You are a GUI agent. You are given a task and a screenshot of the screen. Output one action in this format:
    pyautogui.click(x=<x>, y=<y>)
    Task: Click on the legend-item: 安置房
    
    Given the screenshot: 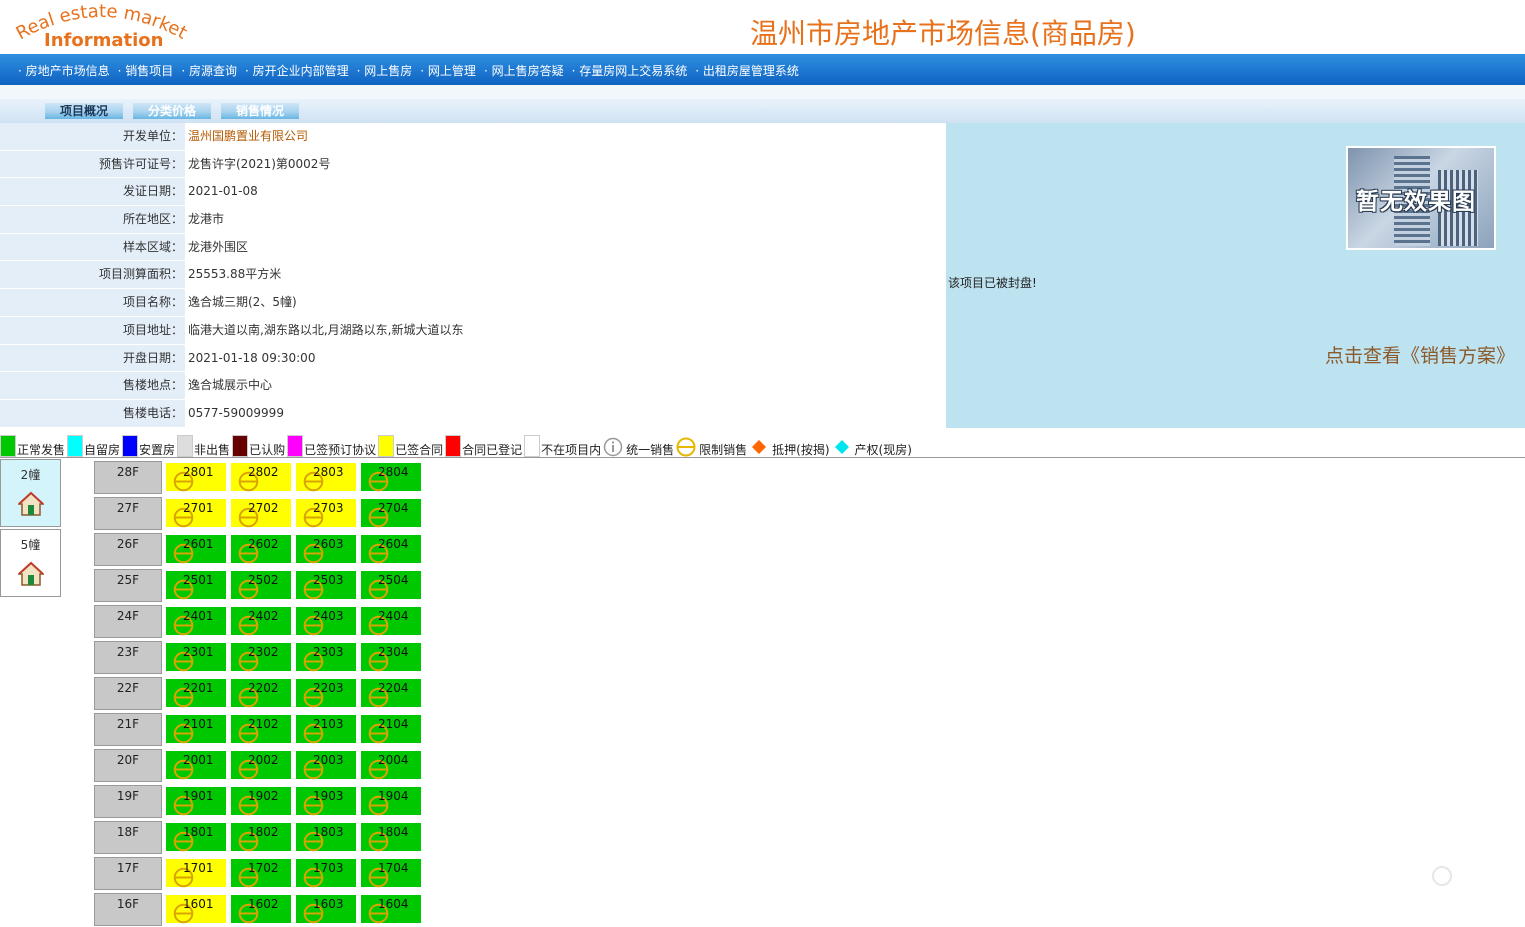 What is the action you would take?
    pyautogui.click(x=148, y=446)
    